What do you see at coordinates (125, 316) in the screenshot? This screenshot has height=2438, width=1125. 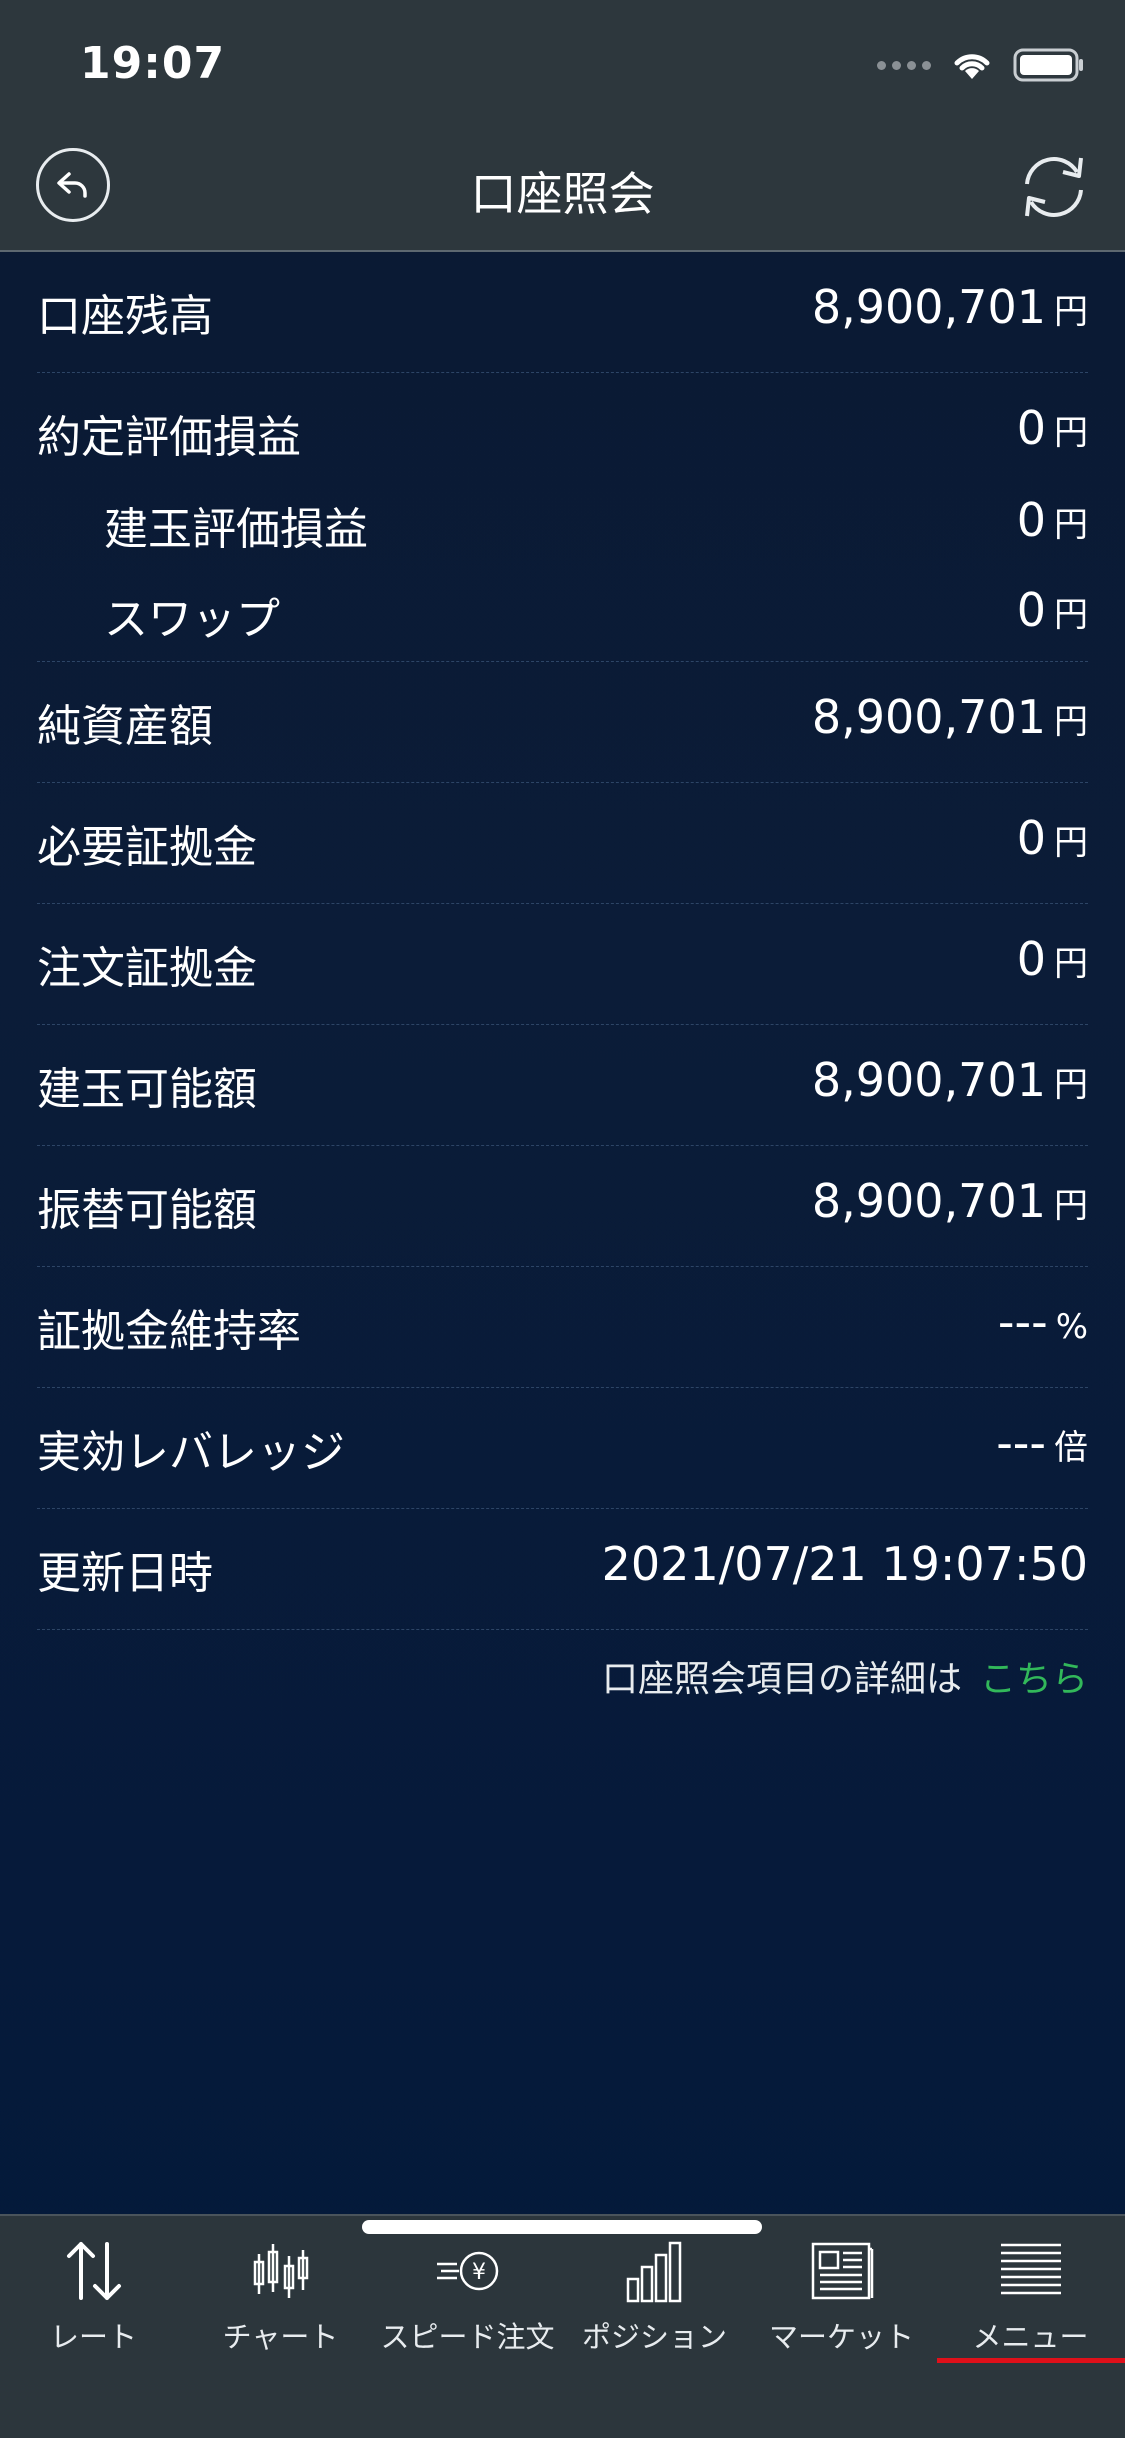 I see `row-label: 口座残高` at bounding box center [125, 316].